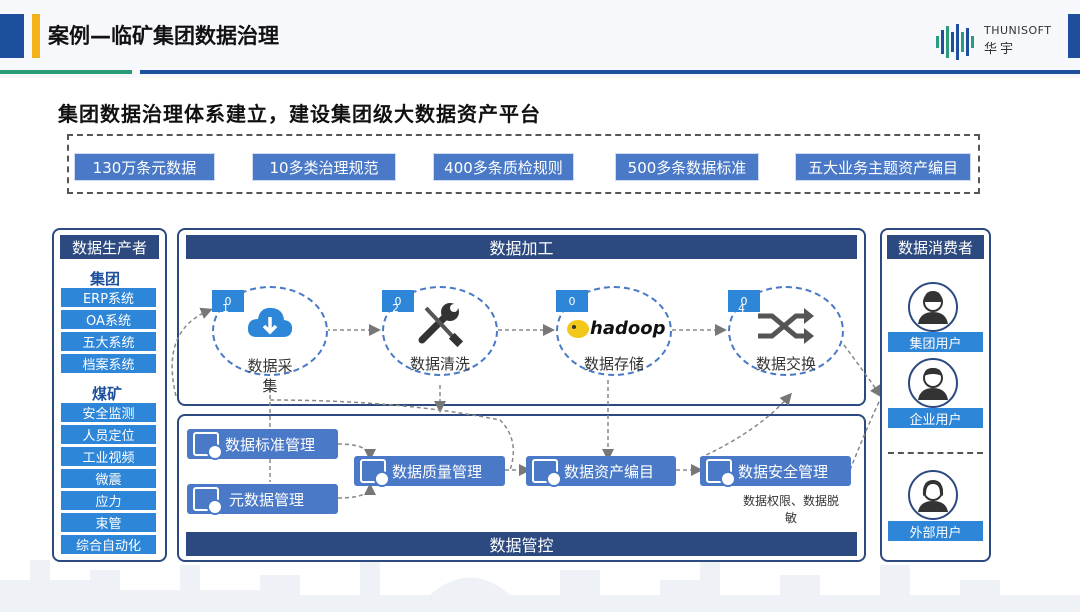  I want to click on consumer-group-user: 集团用户, so click(935, 342).